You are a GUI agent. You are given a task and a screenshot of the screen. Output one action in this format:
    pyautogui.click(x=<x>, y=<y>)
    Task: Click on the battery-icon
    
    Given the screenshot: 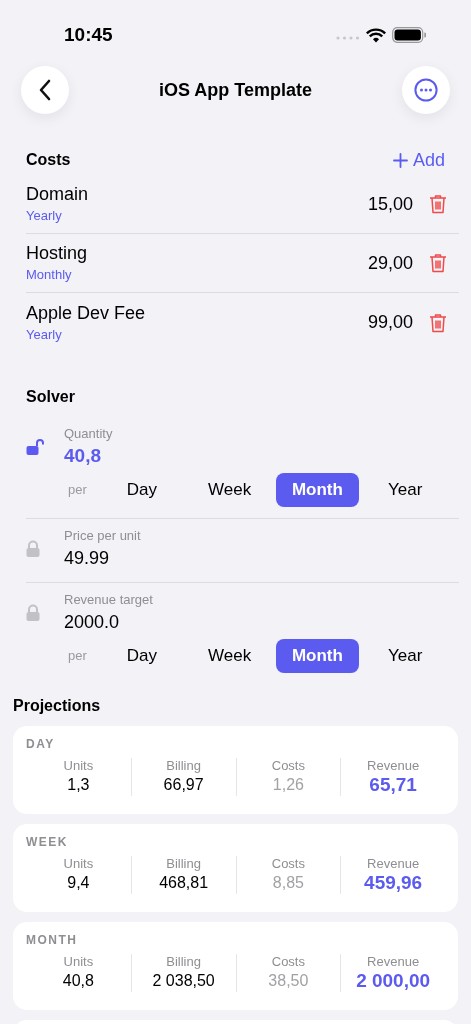 What is the action you would take?
    pyautogui.click(x=409, y=35)
    